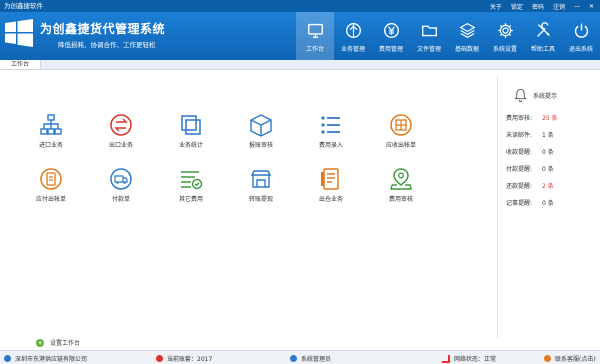 This screenshot has width=600, height=364. What do you see at coordinates (496, 6) in the screenshot?
I see `about-link: 关于` at bounding box center [496, 6].